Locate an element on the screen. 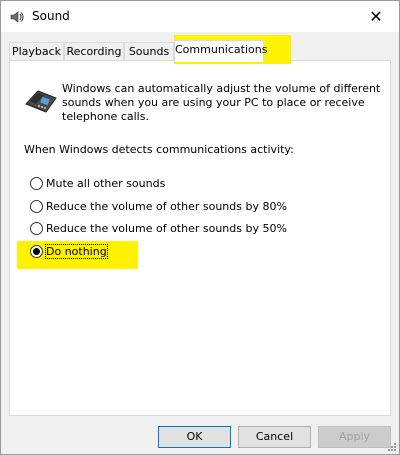 Image resolution: width=400 pixels, height=455 pixels. option-mute-all: Mute all other sounds is located at coordinates (97, 183).